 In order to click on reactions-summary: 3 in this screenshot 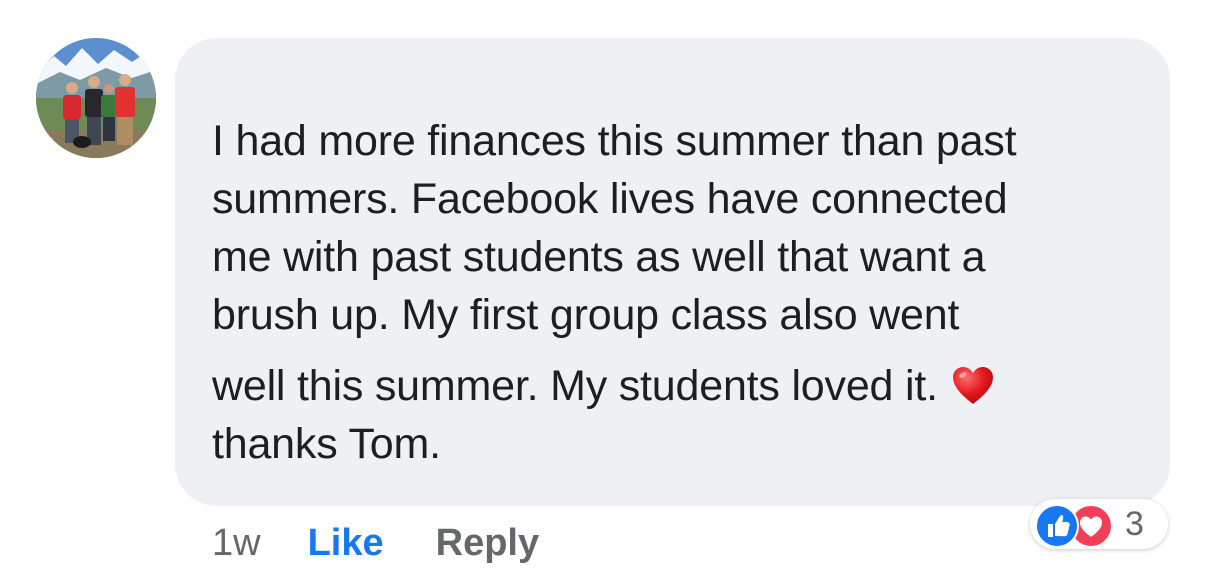, I will do `click(1099, 524)`.